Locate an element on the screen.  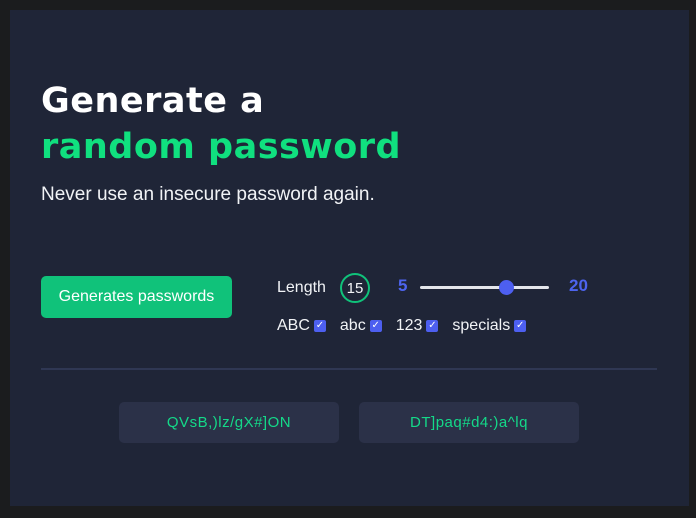
option-numbers: 123 ✓ is located at coordinates (417, 326).